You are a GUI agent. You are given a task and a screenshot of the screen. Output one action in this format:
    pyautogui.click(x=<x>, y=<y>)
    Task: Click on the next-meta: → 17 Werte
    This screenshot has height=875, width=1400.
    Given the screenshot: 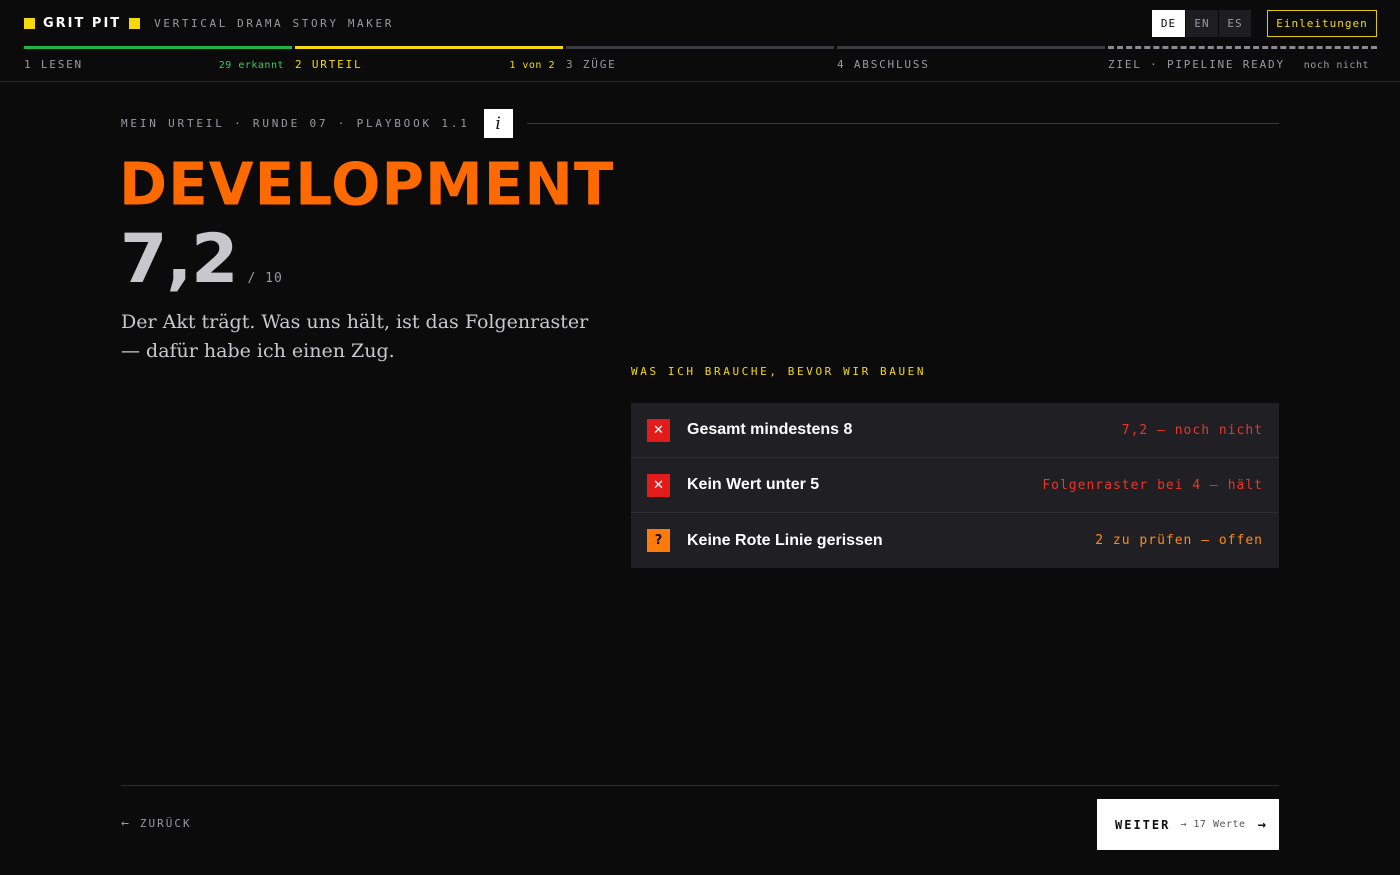 What is the action you would take?
    pyautogui.click(x=1213, y=824)
    